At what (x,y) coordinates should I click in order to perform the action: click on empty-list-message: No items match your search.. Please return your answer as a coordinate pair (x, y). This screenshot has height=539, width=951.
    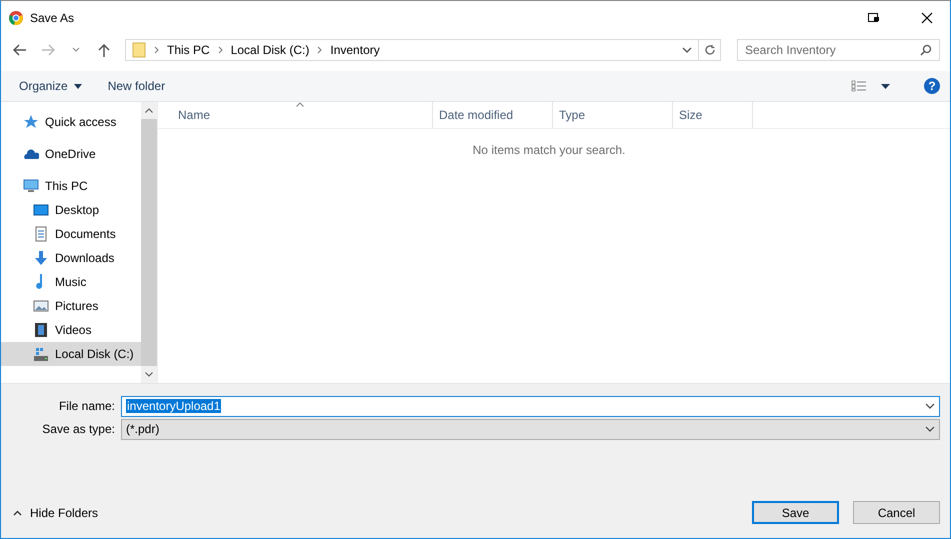
    Looking at the image, I should click on (549, 150).